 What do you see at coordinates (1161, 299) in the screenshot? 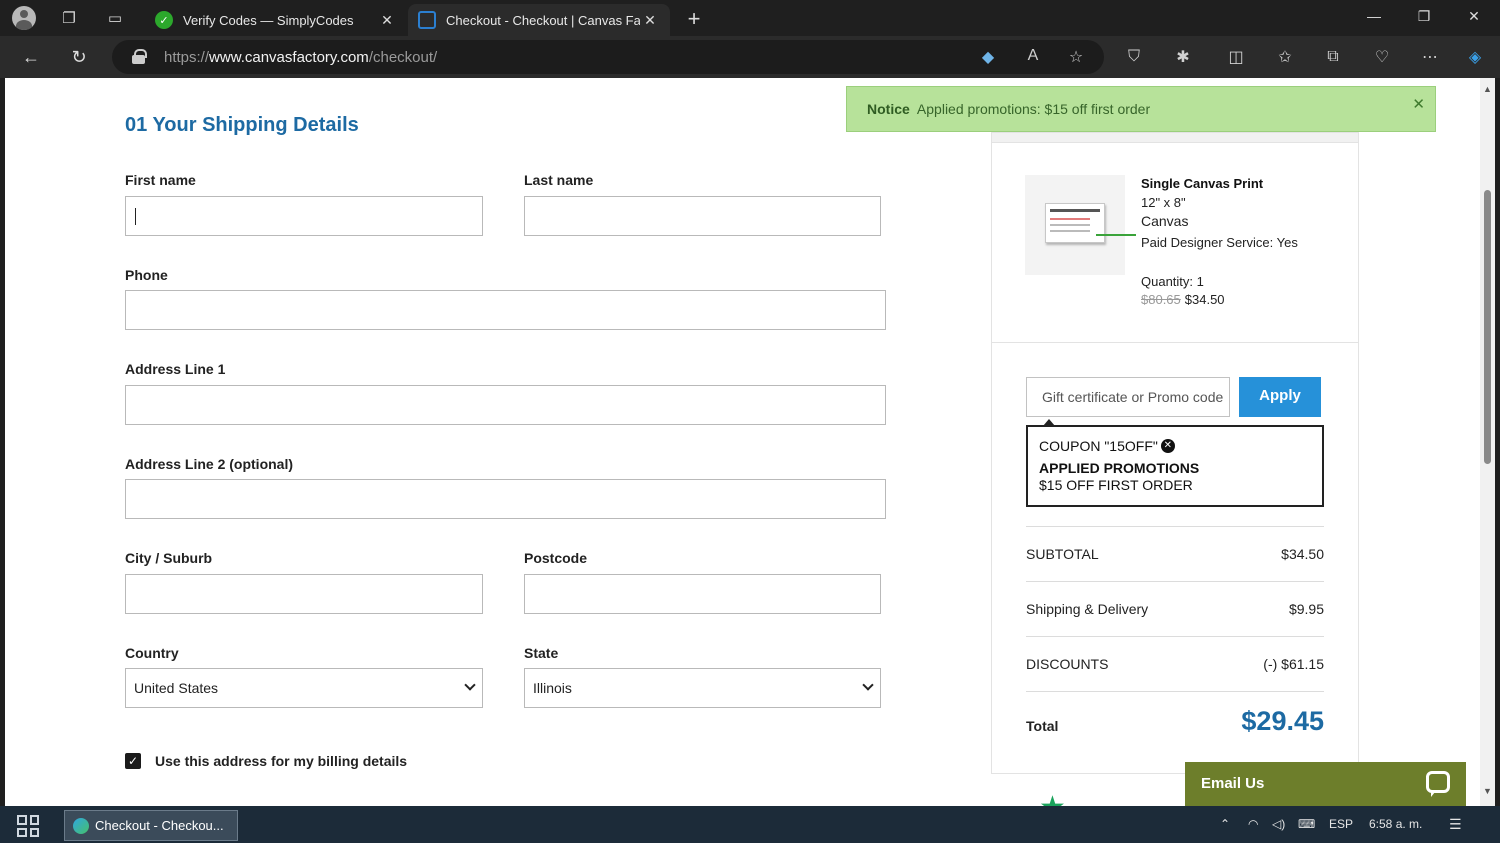
I see `original-price: $80.65` at bounding box center [1161, 299].